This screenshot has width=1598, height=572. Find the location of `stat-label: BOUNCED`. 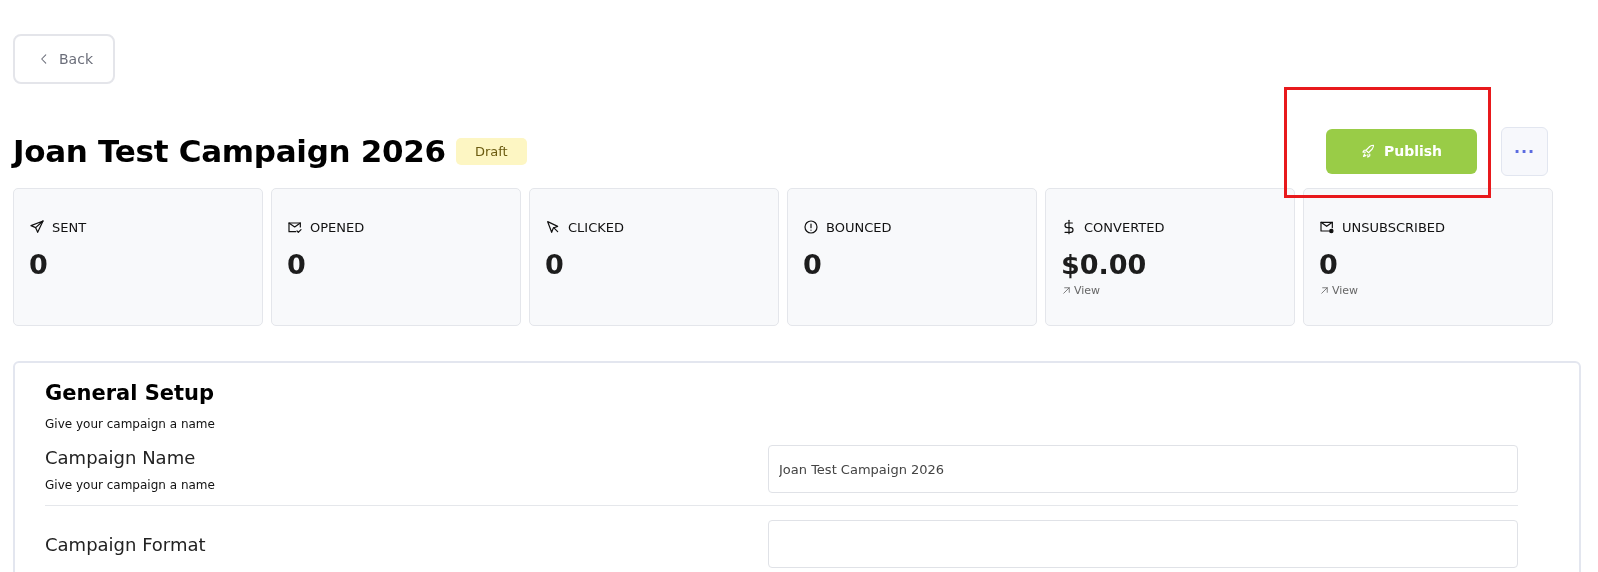

stat-label: BOUNCED is located at coordinates (859, 227).